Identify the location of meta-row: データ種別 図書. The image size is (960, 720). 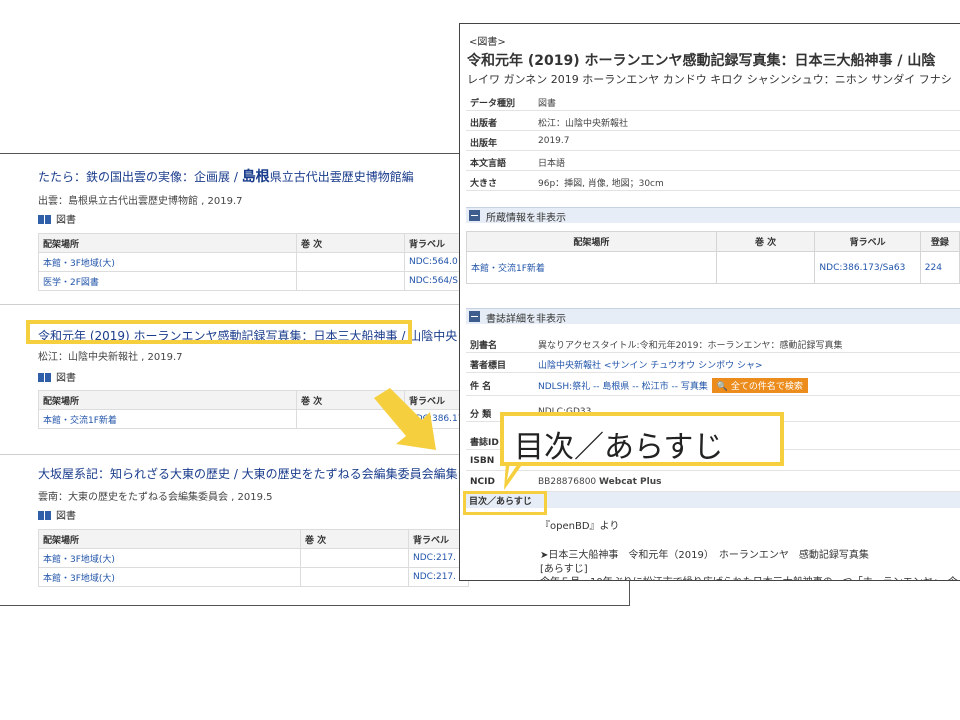
(713, 101).